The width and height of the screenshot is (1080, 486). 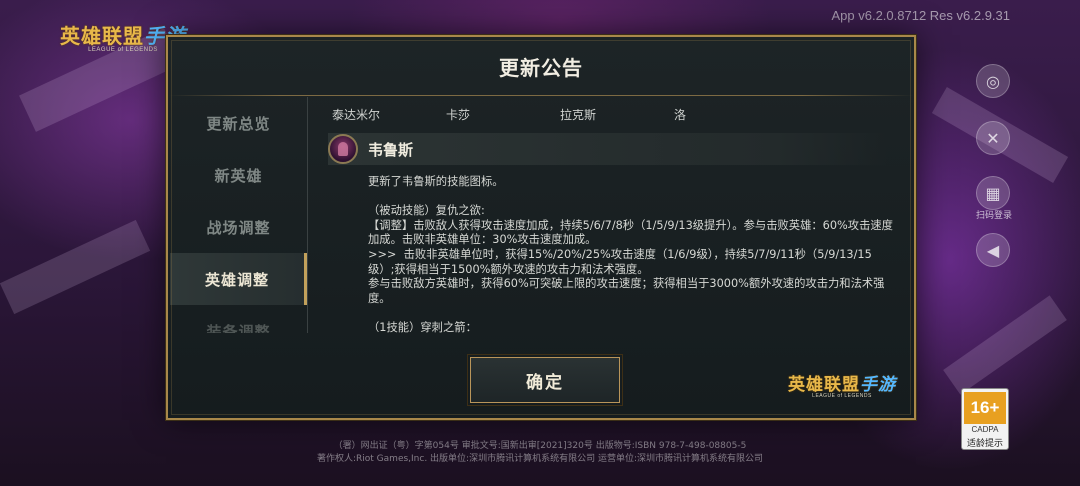 I want to click on champion-name: 韦鲁斯, so click(x=391, y=149).